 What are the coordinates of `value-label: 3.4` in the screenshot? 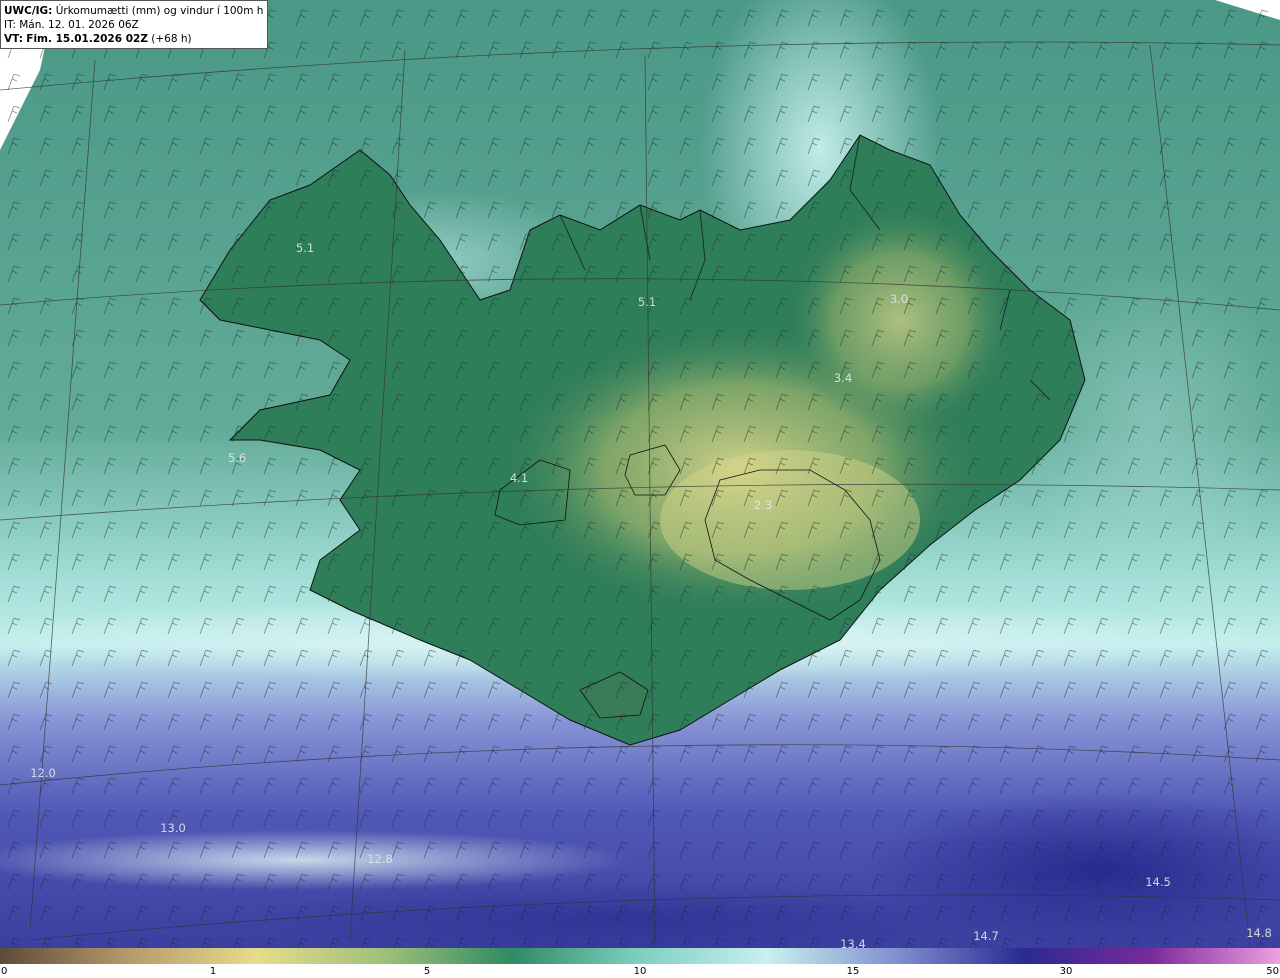 It's located at (843, 378).